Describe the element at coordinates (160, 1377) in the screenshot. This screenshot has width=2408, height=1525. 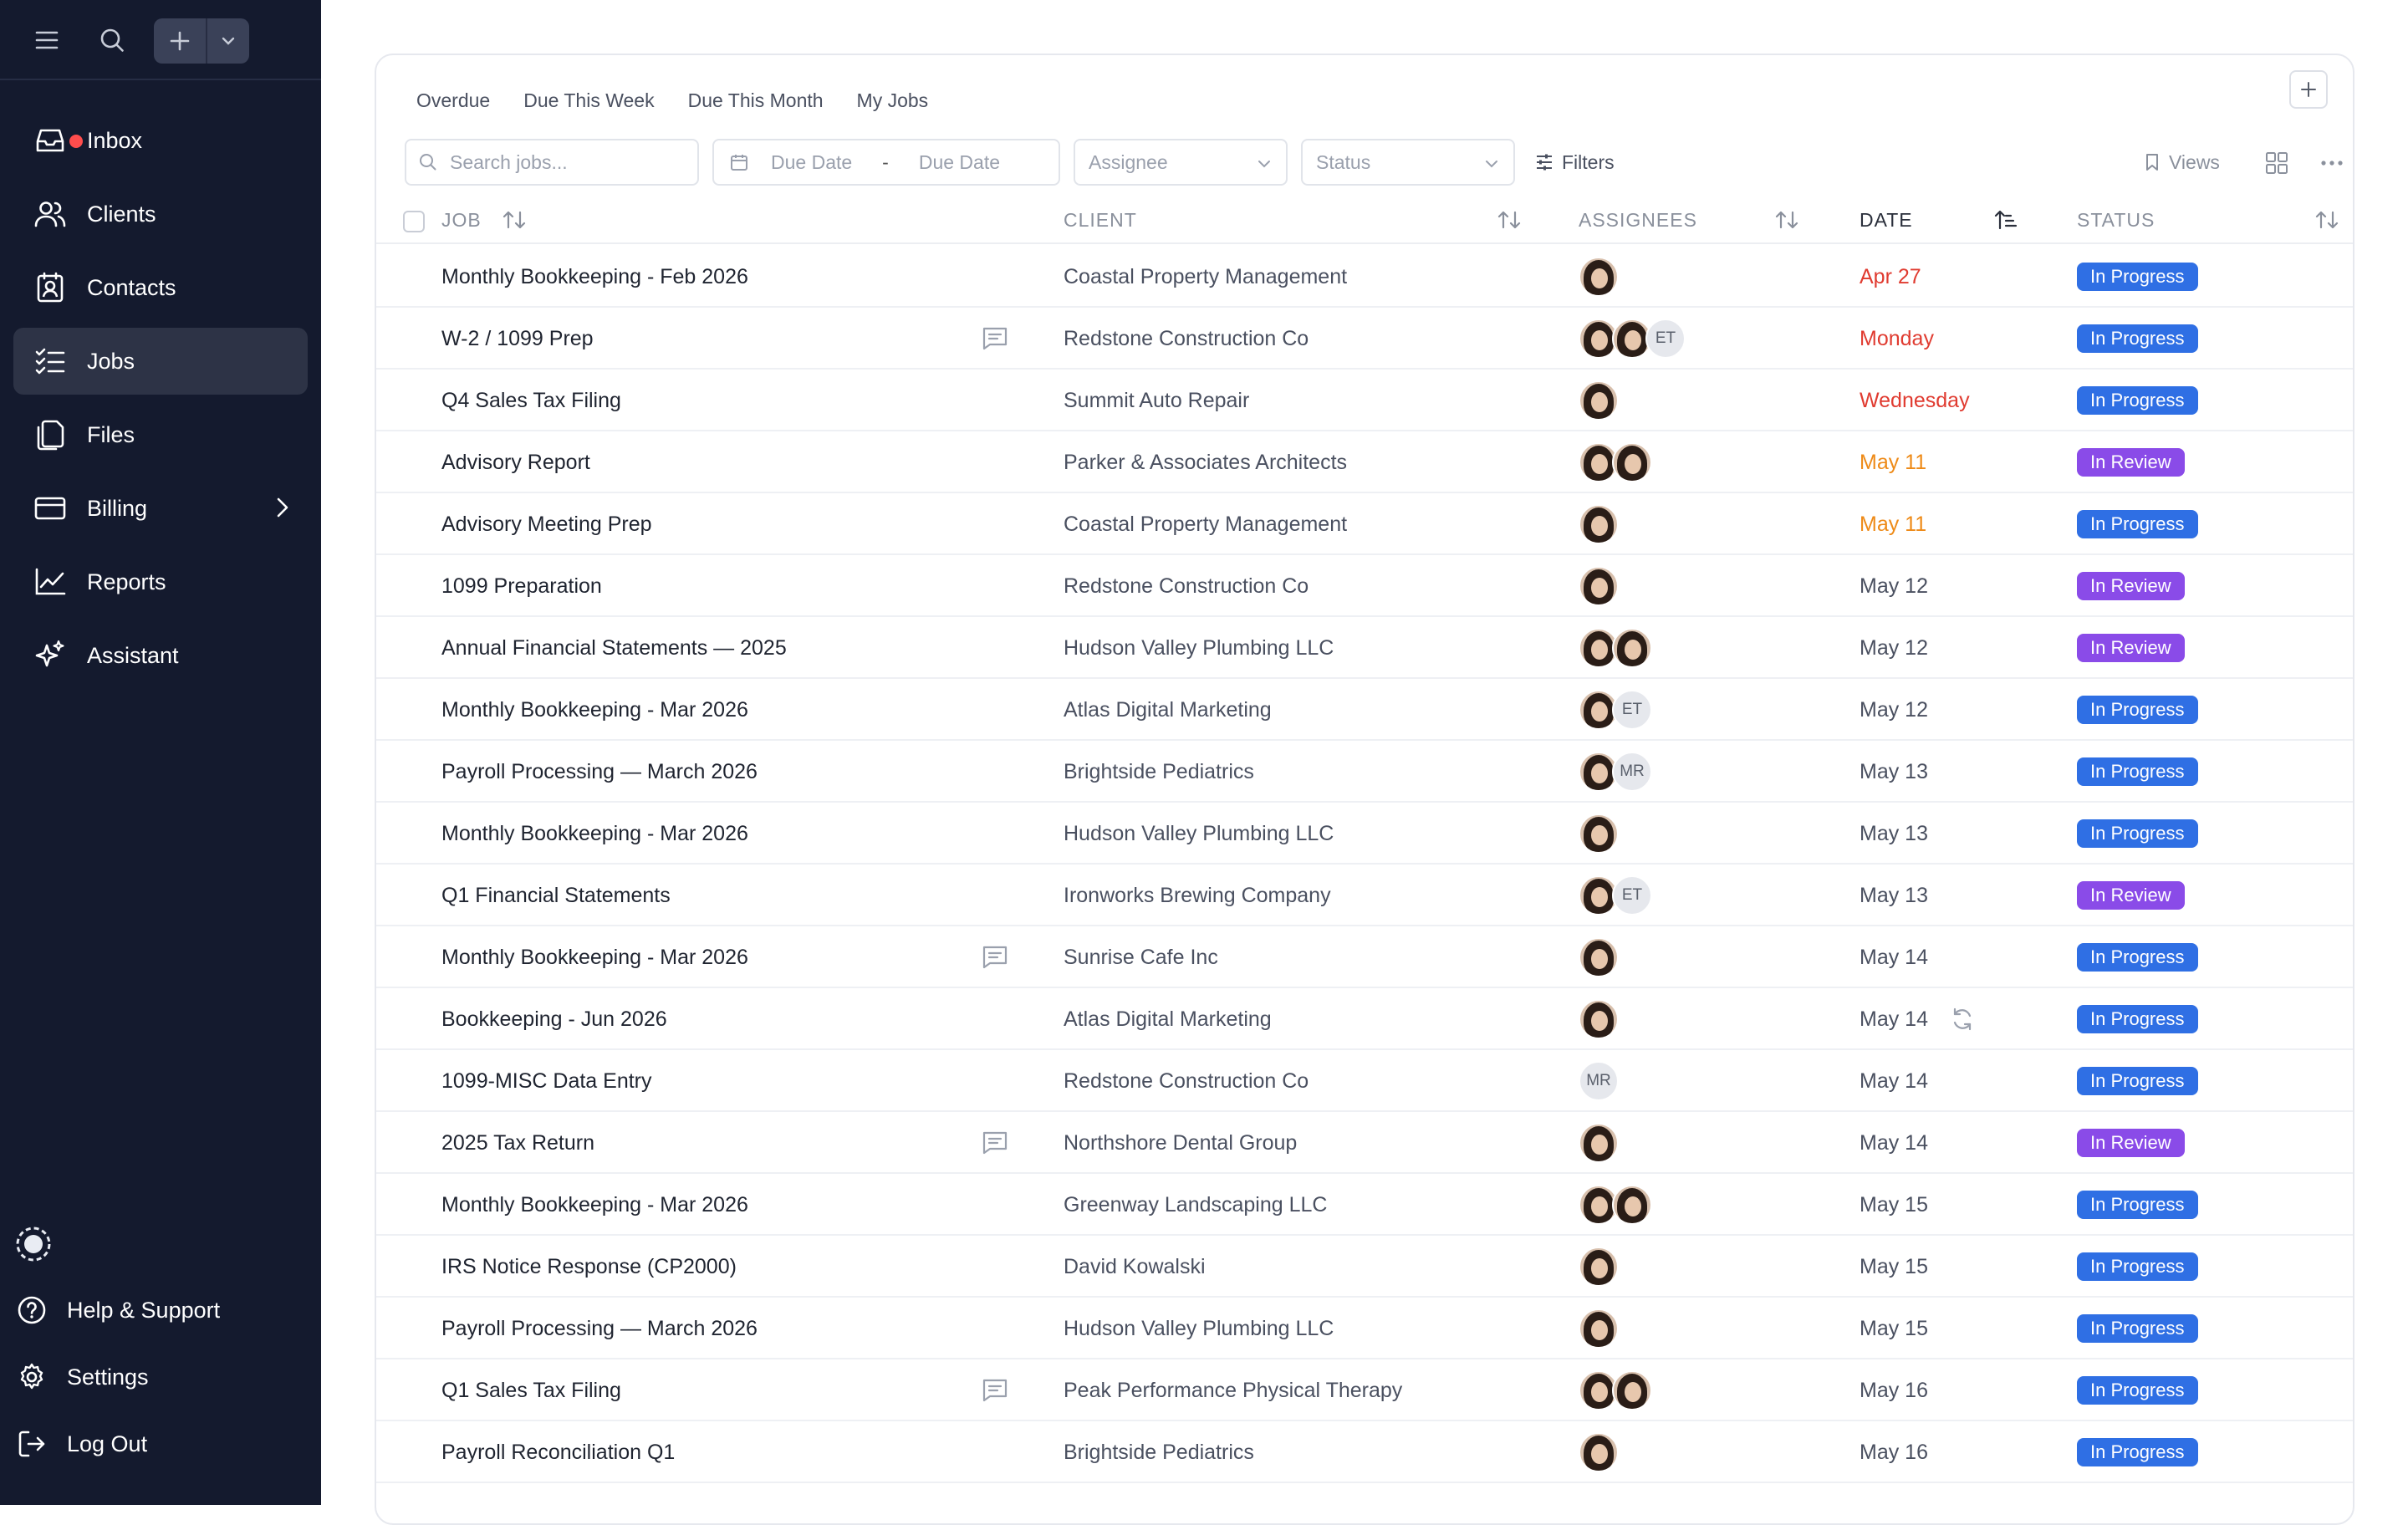
I see `sidebar-settings-button: Settings` at that location.